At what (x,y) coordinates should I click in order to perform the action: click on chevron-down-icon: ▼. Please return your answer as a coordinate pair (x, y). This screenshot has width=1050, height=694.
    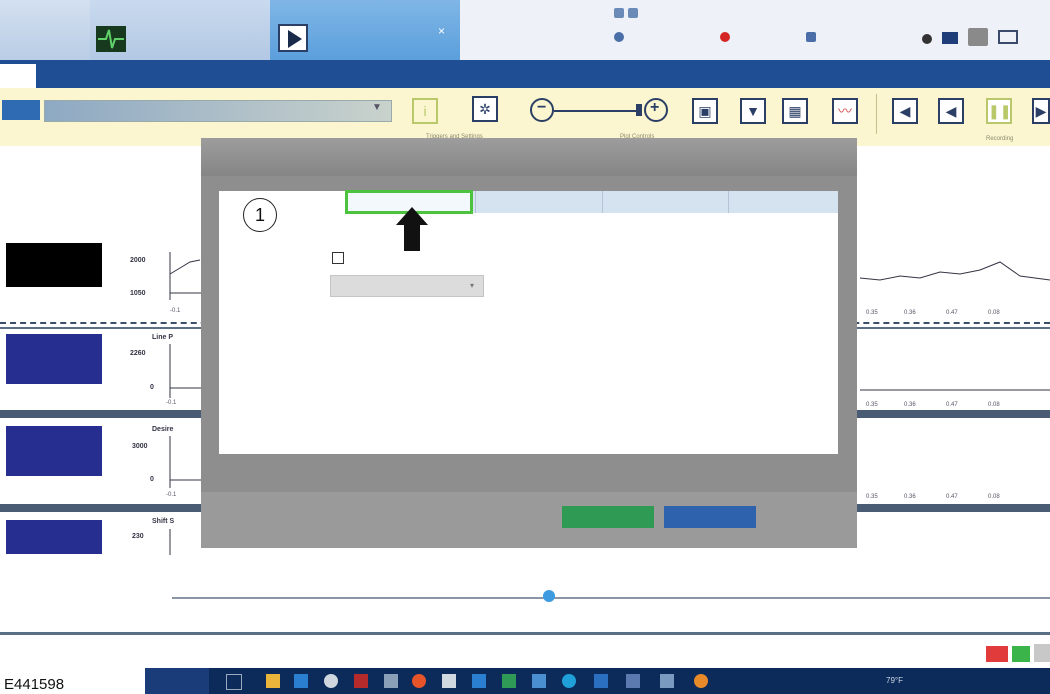
    Looking at the image, I should click on (377, 107).